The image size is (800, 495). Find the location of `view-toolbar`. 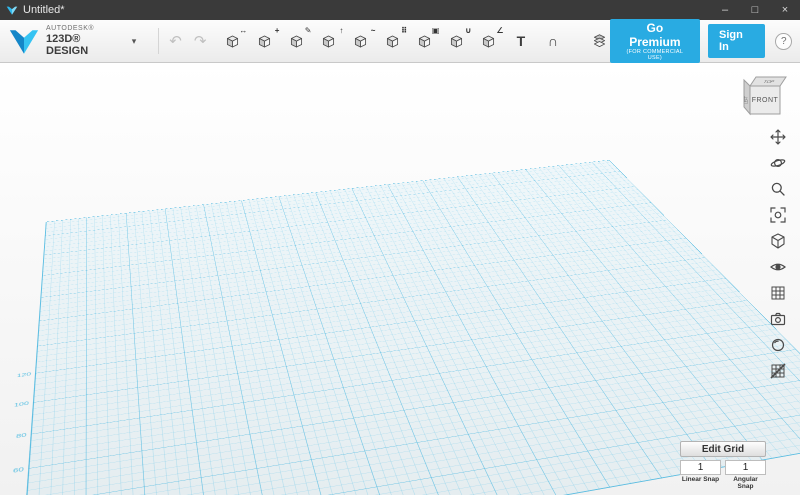

view-toolbar is located at coordinates (778, 254).